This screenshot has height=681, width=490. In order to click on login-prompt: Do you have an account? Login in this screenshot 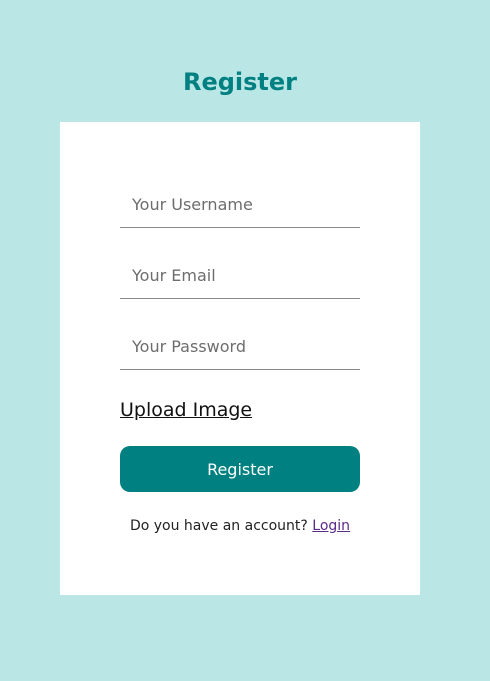, I will do `click(240, 526)`.